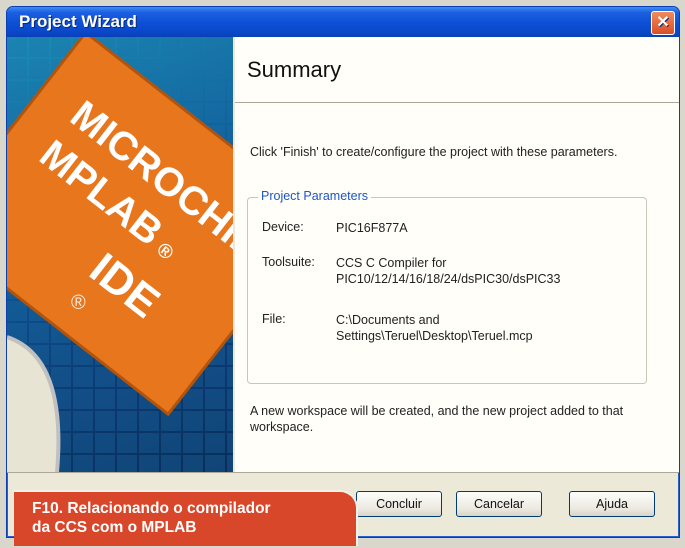 The image size is (685, 548). I want to click on window-title: Project Wizard, so click(78, 21).